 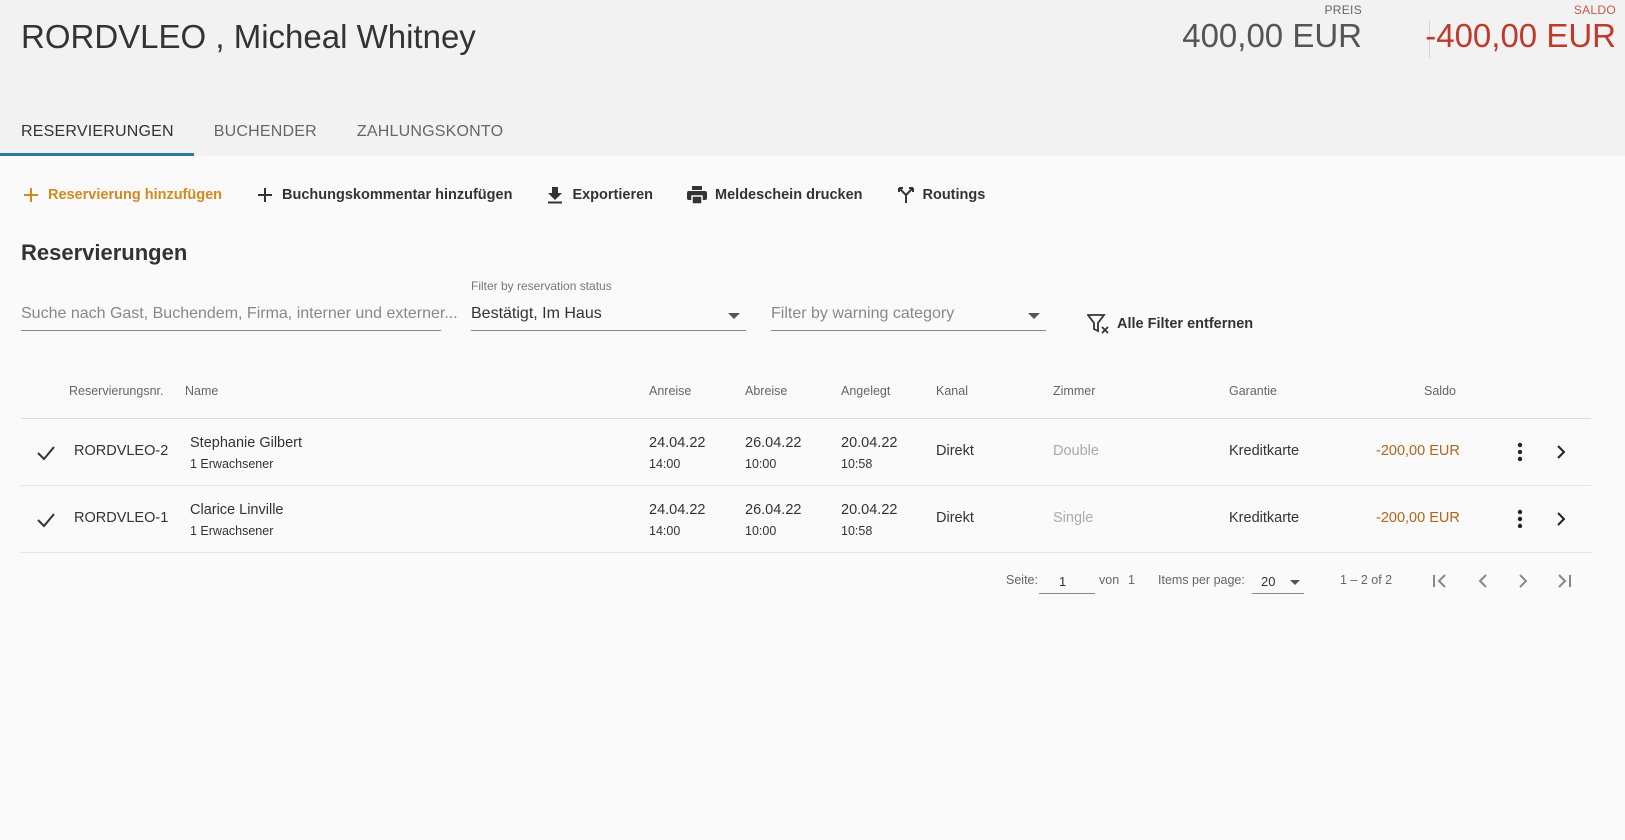 What do you see at coordinates (541, 286) in the screenshot?
I see `status-filter-label: Filter by reservation status` at bounding box center [541, 286].